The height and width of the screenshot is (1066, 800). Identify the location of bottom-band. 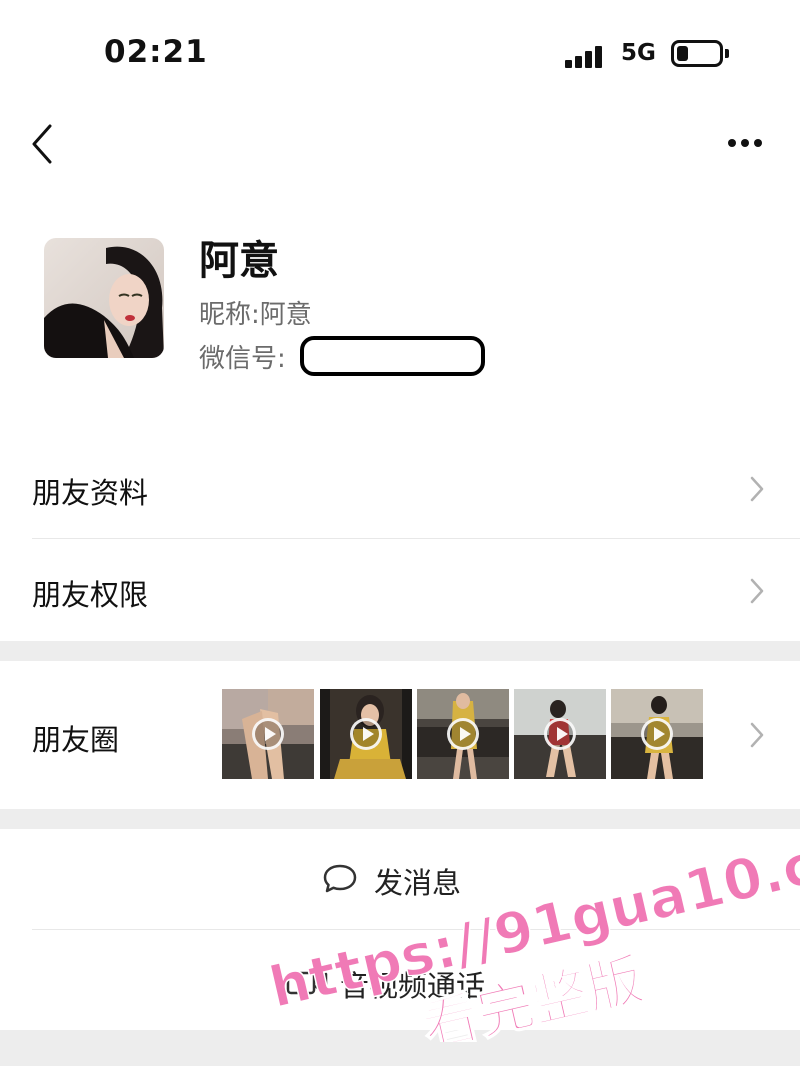
(400, 1048).